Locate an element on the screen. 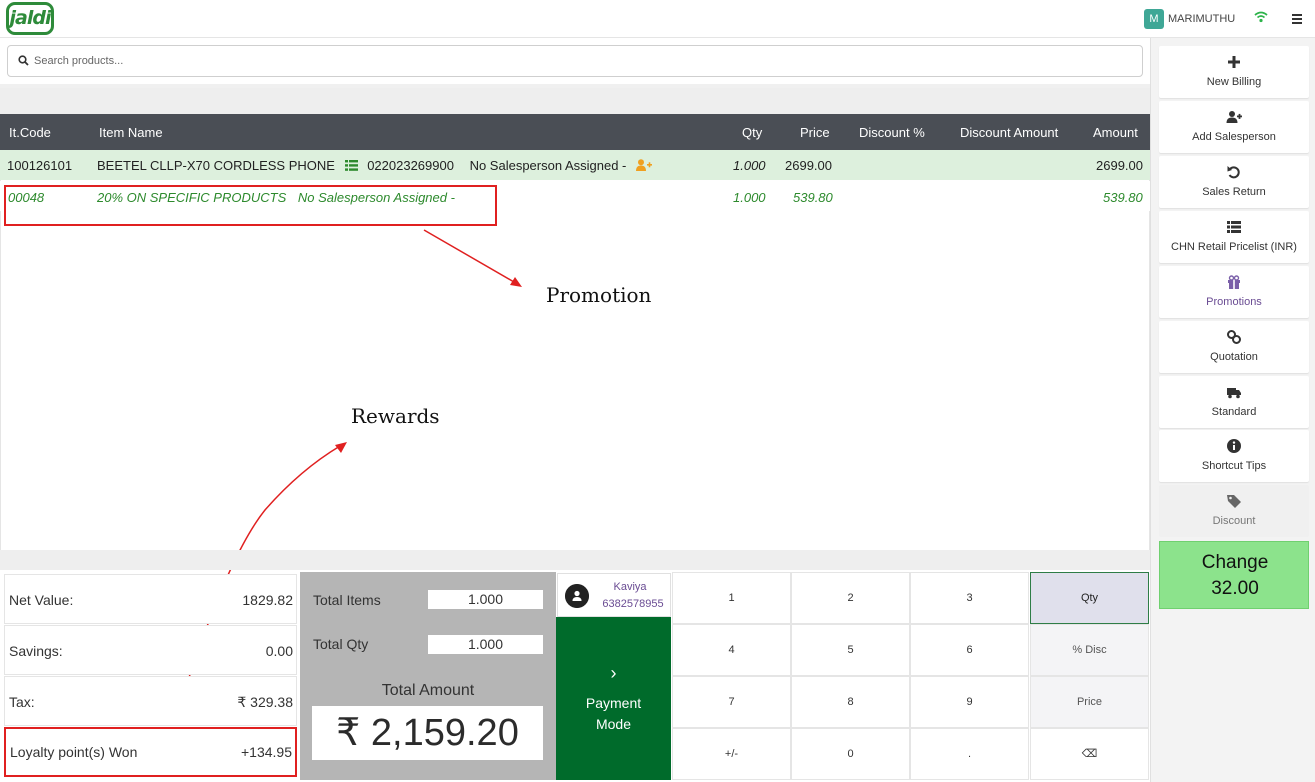  key-0: 0 is located at coordinates (850, 754).